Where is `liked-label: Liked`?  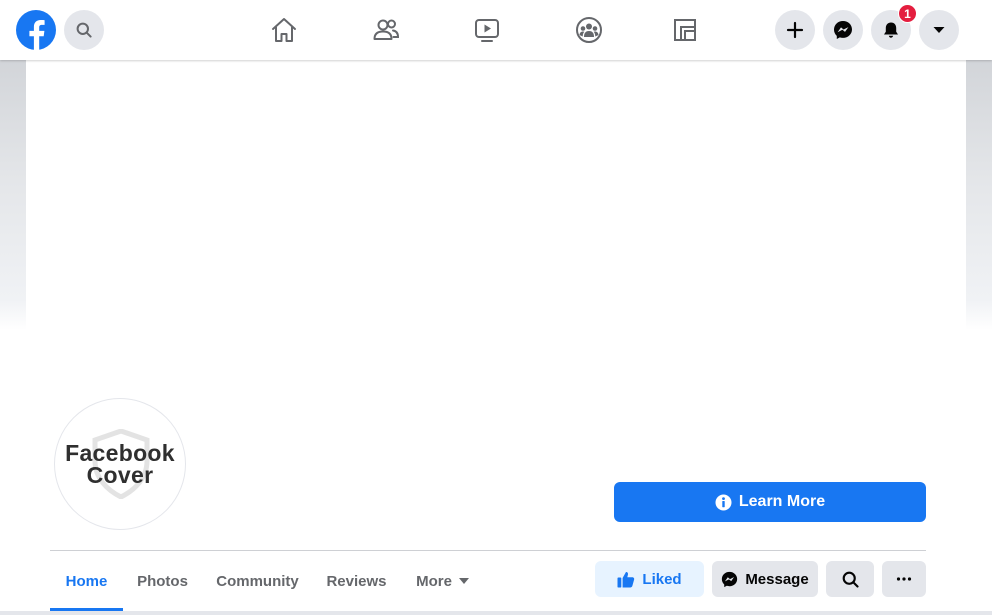
liked-label: Liked is located at coordinates (662, 579).